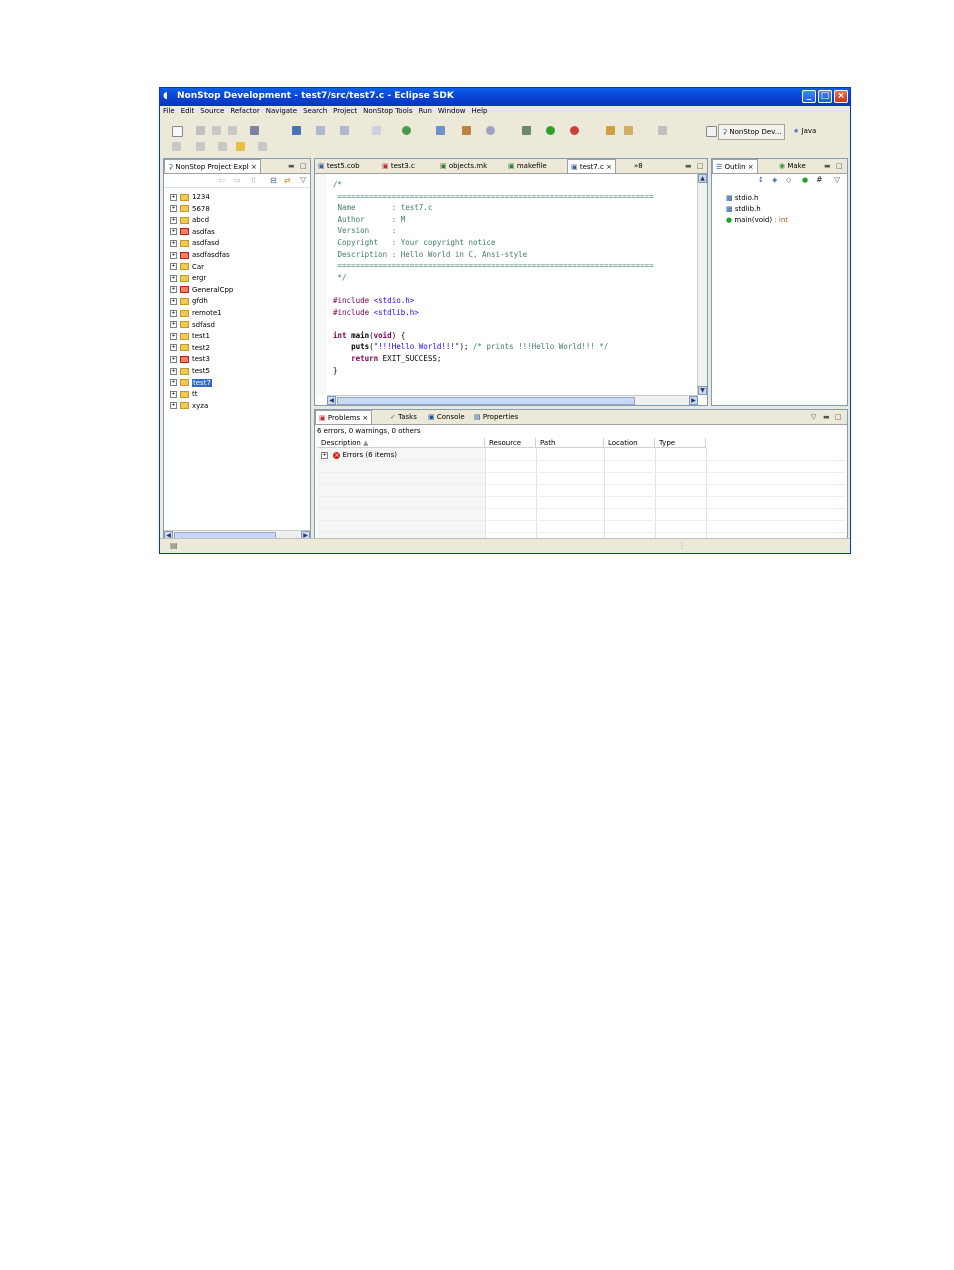  What do you see at coordinates (628, 130) in the screenshot?
I see `pen-icon` at bounding box center [628, 130].